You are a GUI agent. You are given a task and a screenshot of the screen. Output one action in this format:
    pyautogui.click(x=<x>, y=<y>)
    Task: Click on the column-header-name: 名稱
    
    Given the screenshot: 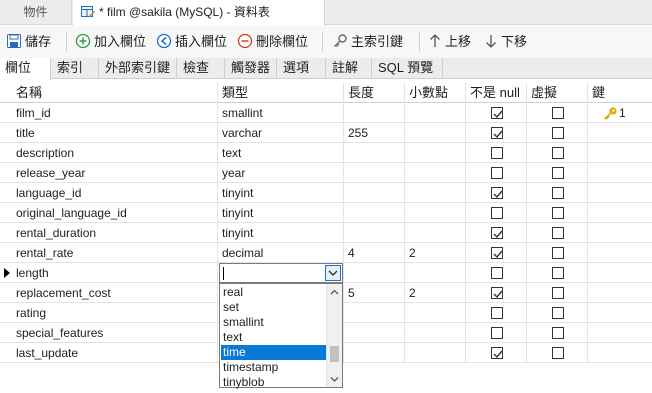 What is the action you would take?
    pyautogui.click(x=115, y=93)
    